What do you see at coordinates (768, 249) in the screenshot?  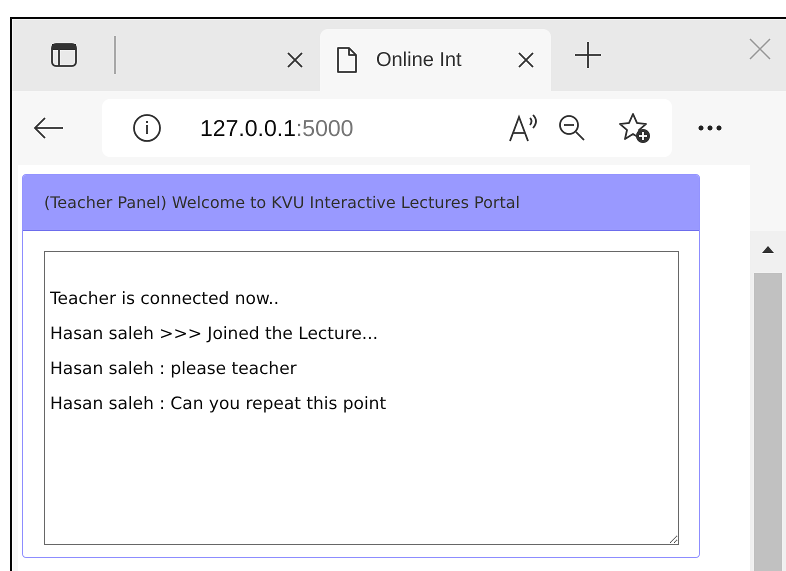 I see `scroll-up-icon` at bounding box center [768, 249].